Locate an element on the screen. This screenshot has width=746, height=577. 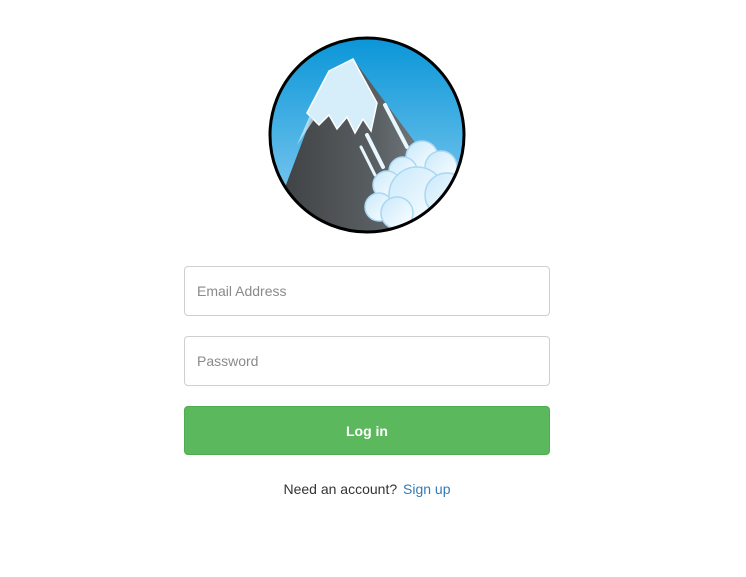
email-field is located at coordinates (367, 291).